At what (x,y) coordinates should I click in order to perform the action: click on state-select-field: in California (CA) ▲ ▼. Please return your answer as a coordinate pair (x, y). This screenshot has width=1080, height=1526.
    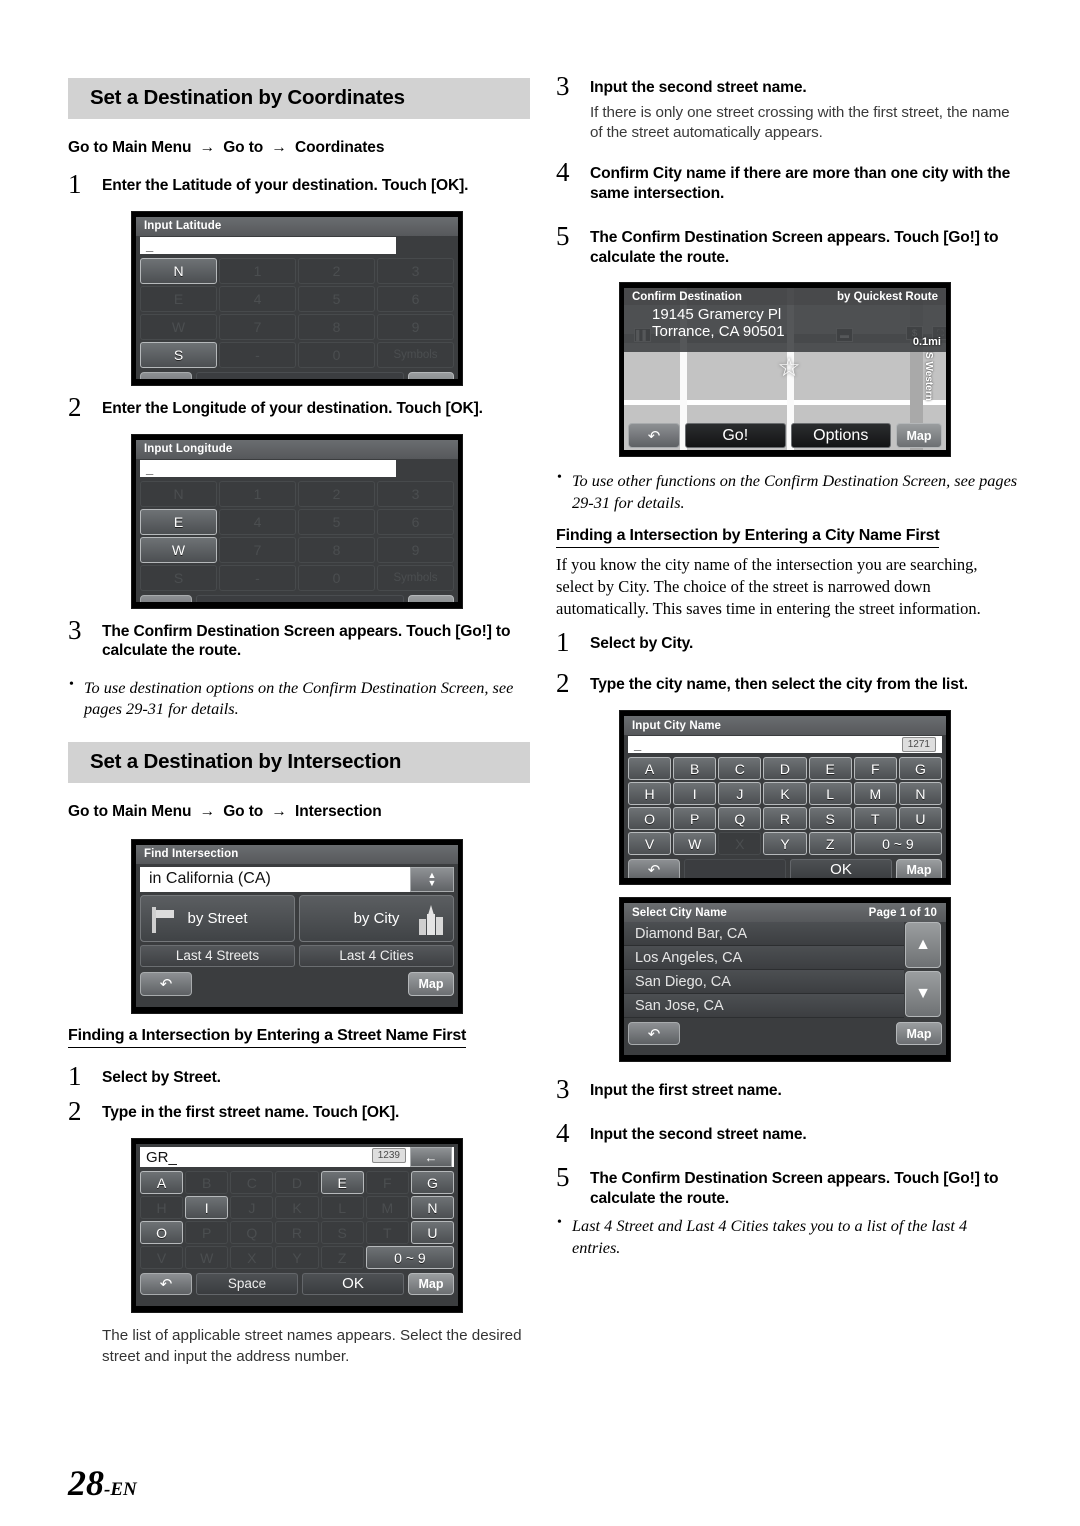
    Looking at the image, I should click on (297, 879).